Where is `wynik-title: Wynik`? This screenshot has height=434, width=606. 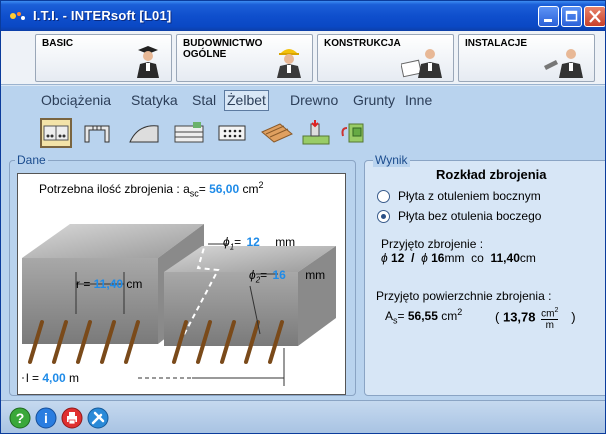 wynik-title: Wynik is located at coordinates (391, 160).